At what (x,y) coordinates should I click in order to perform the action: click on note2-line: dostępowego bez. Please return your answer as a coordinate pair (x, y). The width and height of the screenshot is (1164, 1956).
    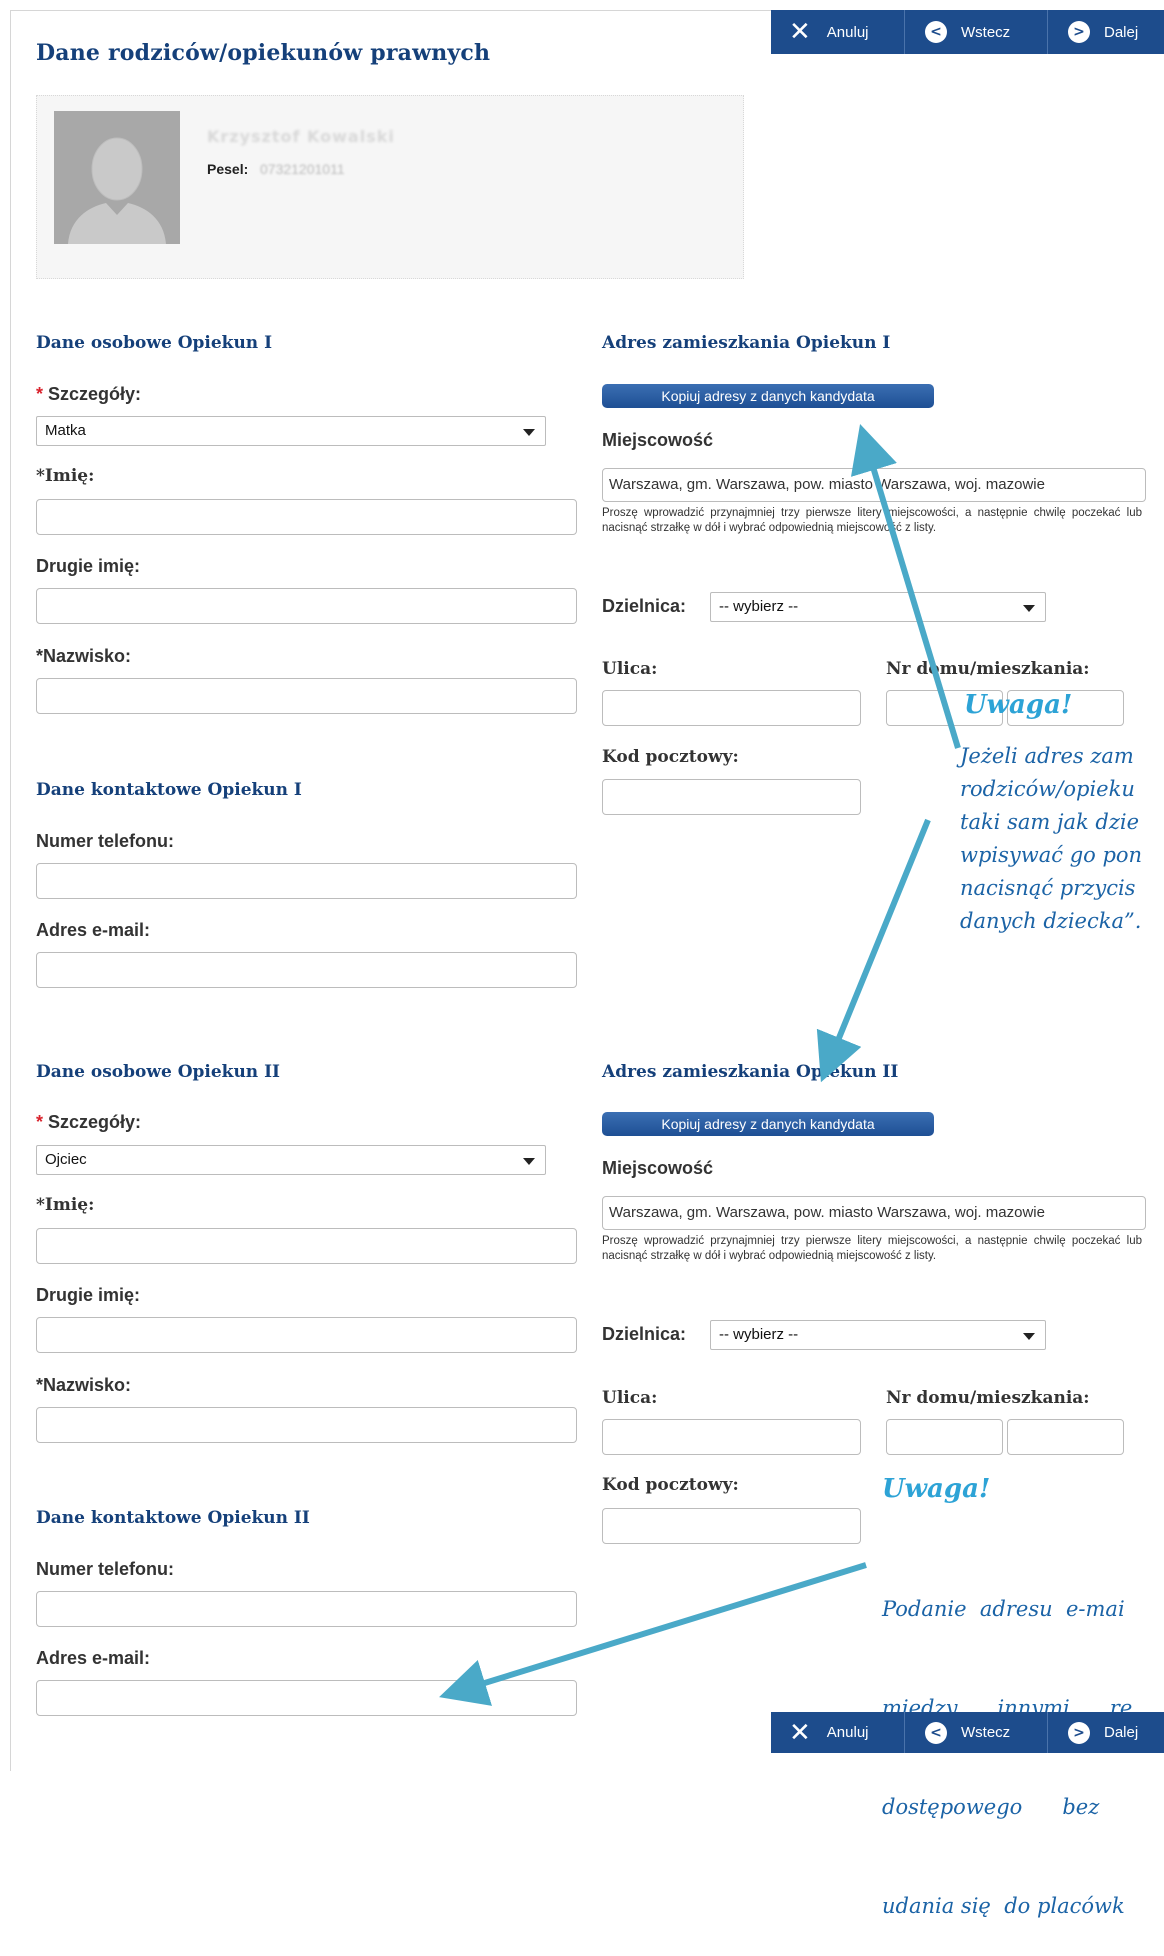
    Looking at the image, I should click on (1011, 1807).